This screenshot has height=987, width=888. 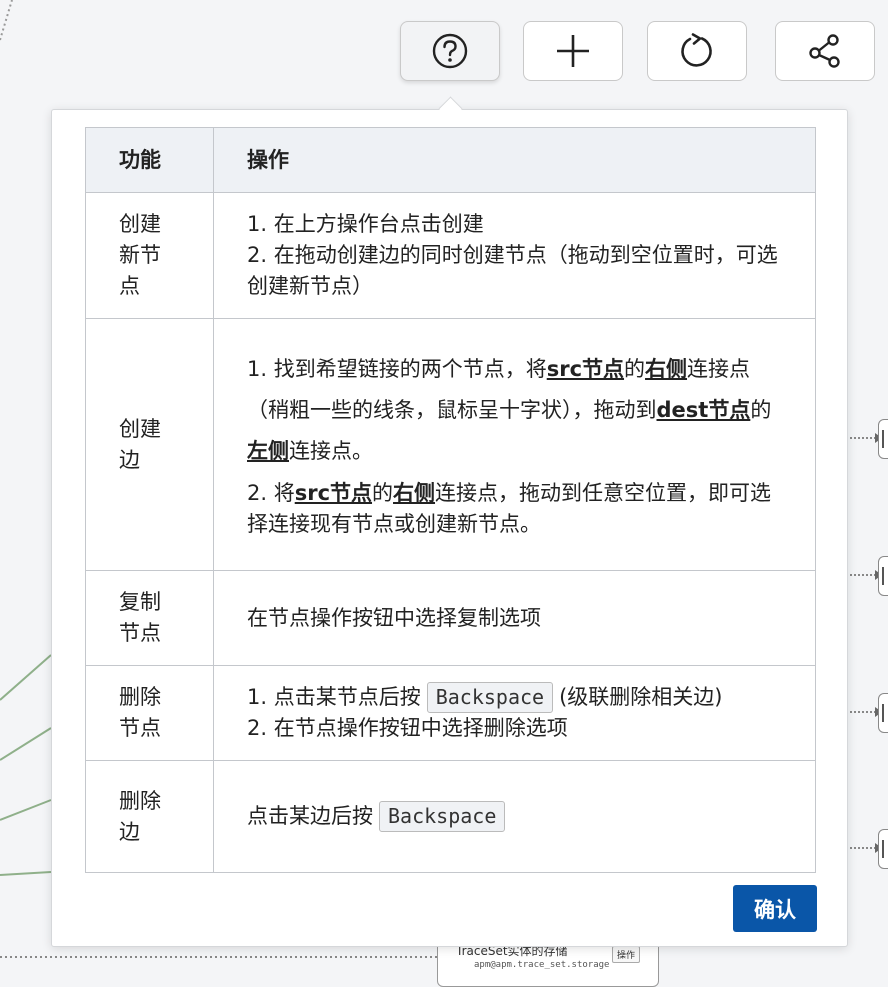 I want to click on column-header-function: 功能, so click(x=149, y=160).